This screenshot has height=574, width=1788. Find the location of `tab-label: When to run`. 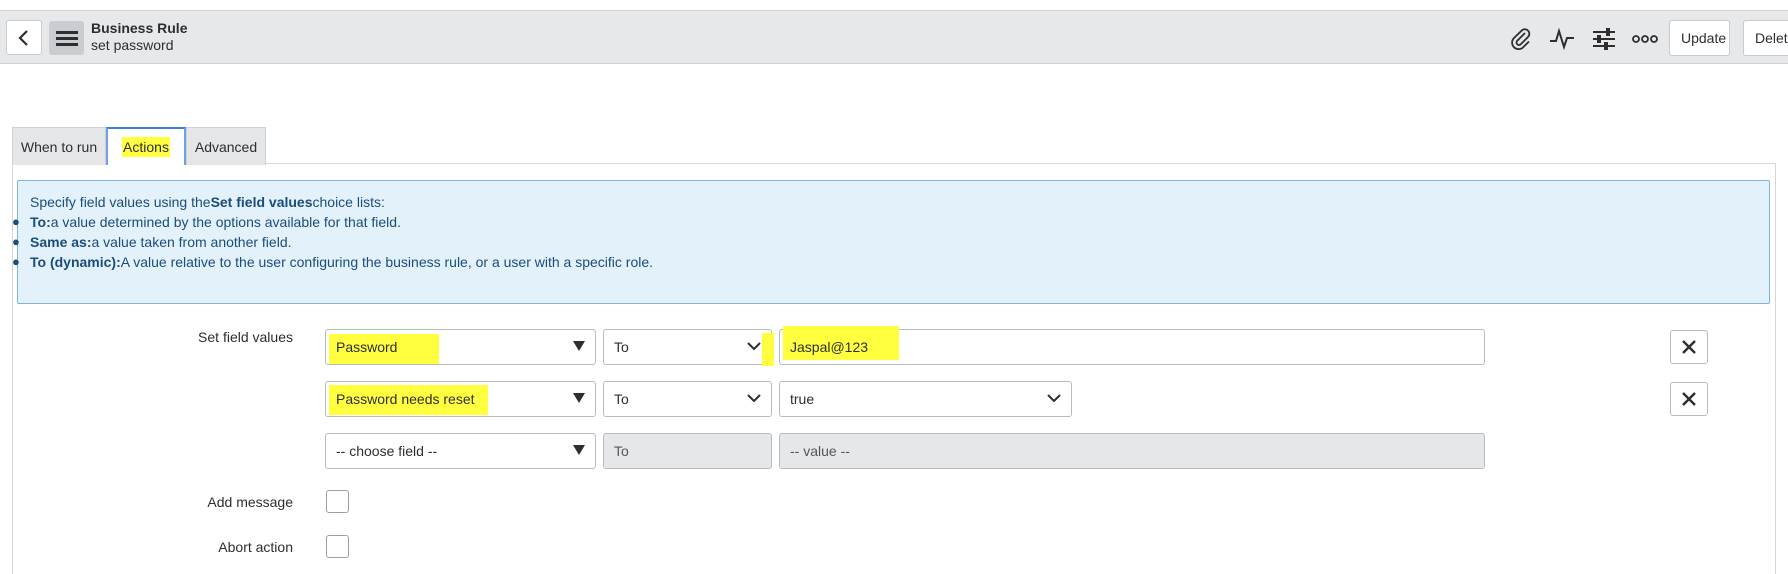

tab-label: When to run is located at coordinates (59, 146).